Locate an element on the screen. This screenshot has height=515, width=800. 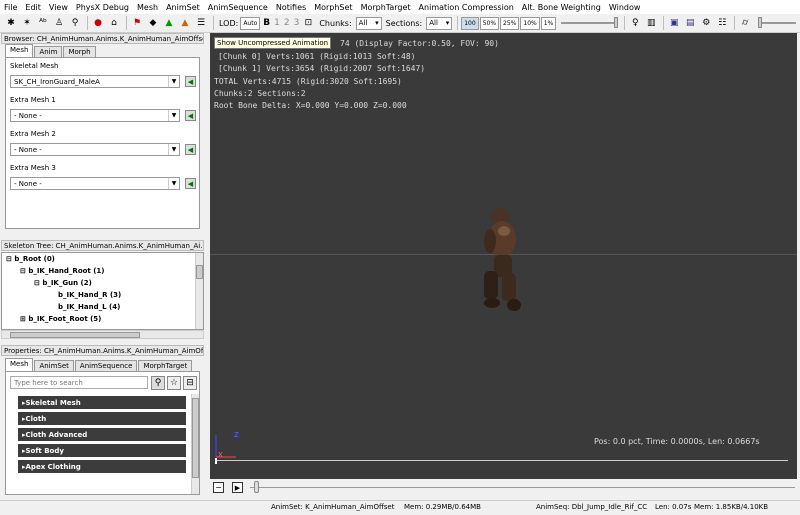
lod-3-button: 3 is located at coordinates (297, 23).